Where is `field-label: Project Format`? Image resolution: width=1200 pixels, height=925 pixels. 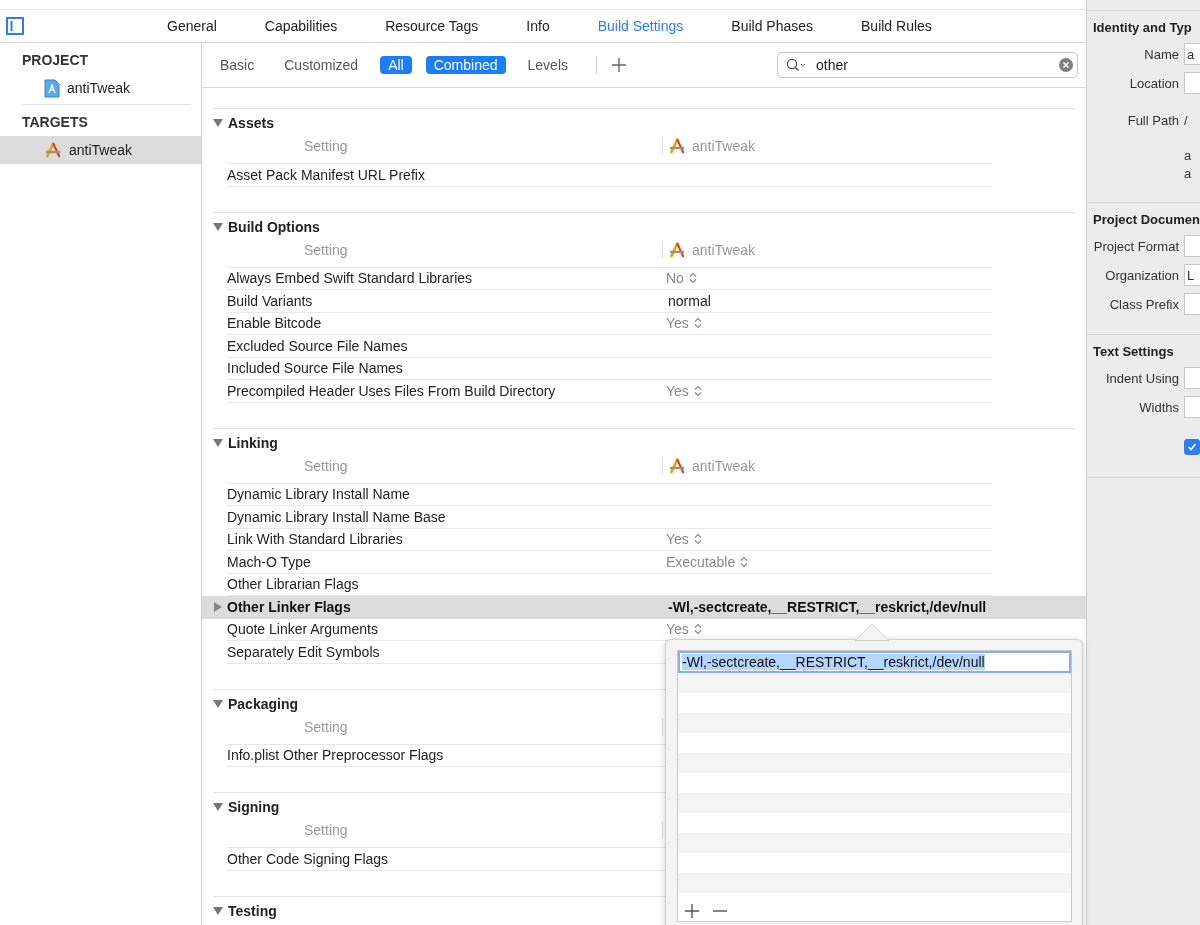 field-label: Project Format is located at coordinates (1136, 246).